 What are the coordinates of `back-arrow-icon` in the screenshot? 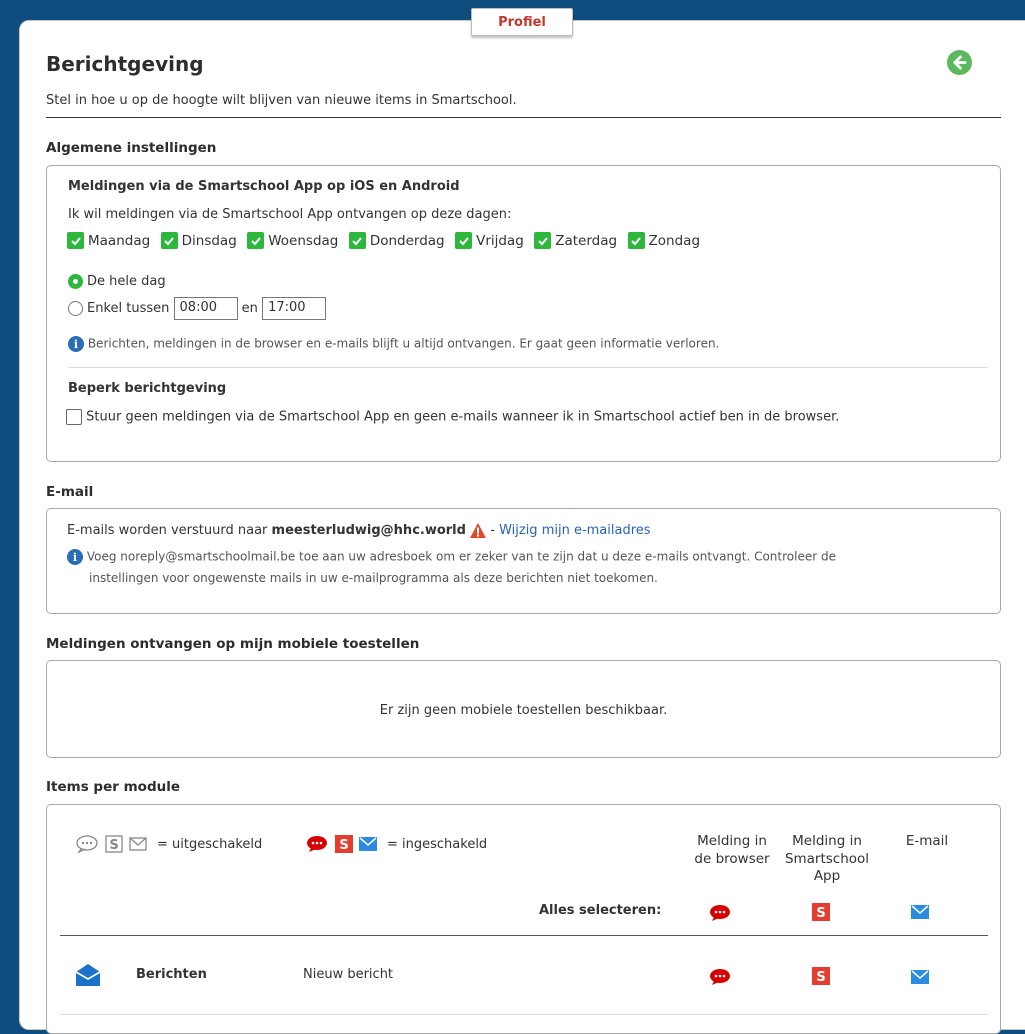 It's located at (959, 62).